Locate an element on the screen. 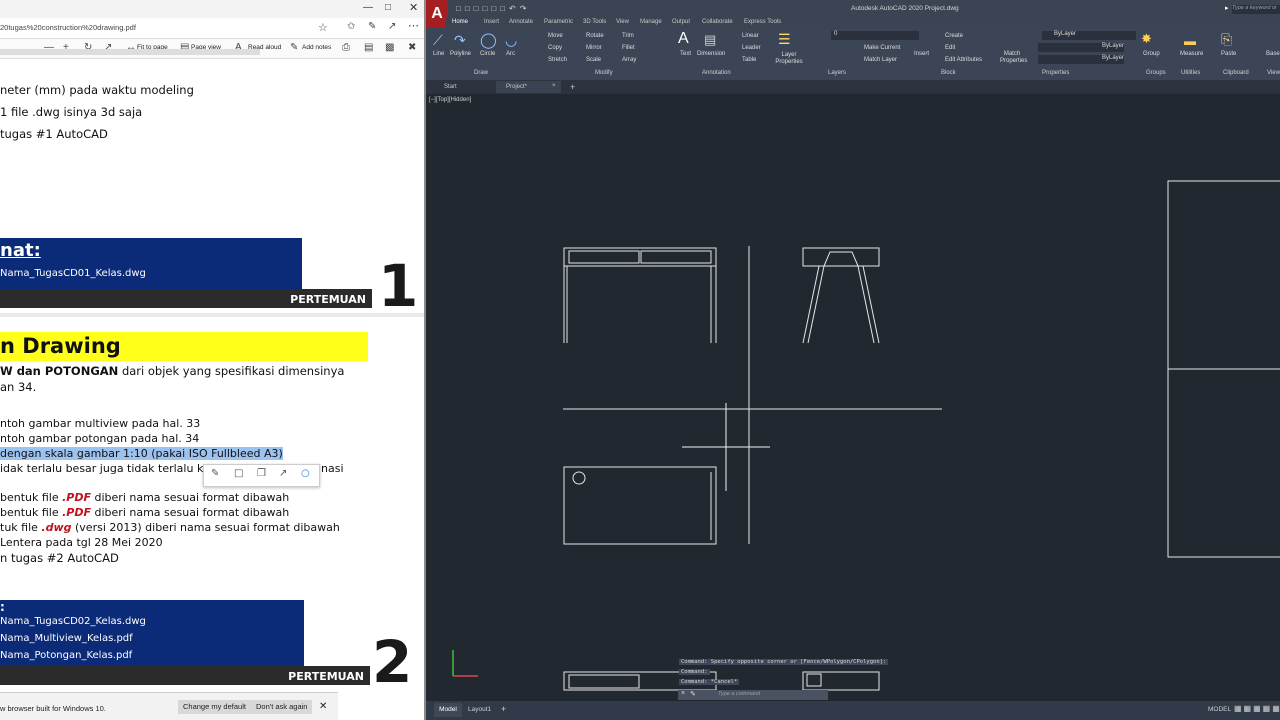 The width and height of the screenshot is (1280, 720). layer-properties-button: Layer Properties is located at coordinates (789, 59).